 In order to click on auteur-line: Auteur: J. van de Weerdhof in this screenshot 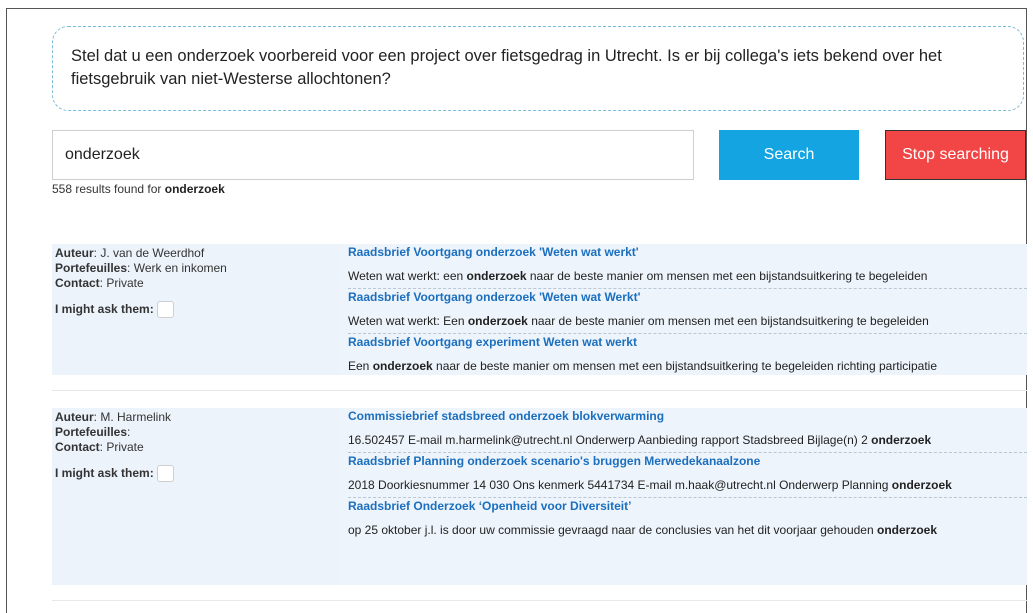, I will do `click(130, 253)`.